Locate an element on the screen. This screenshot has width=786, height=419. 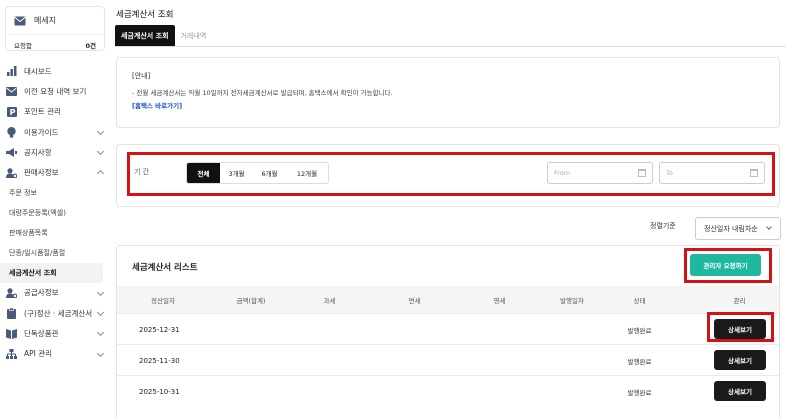
mail-icon is located at coordinates (11, 91).